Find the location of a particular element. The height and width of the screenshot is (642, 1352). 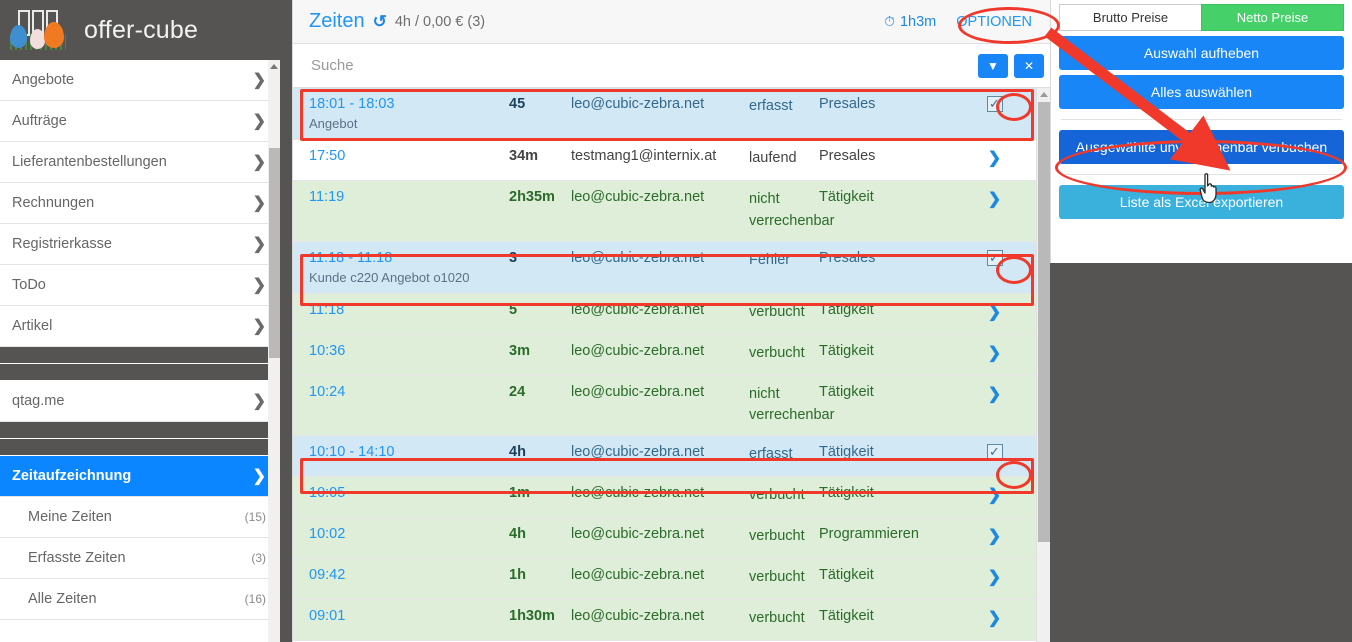

row-duration: 1h is located at coordinates (517, 575).